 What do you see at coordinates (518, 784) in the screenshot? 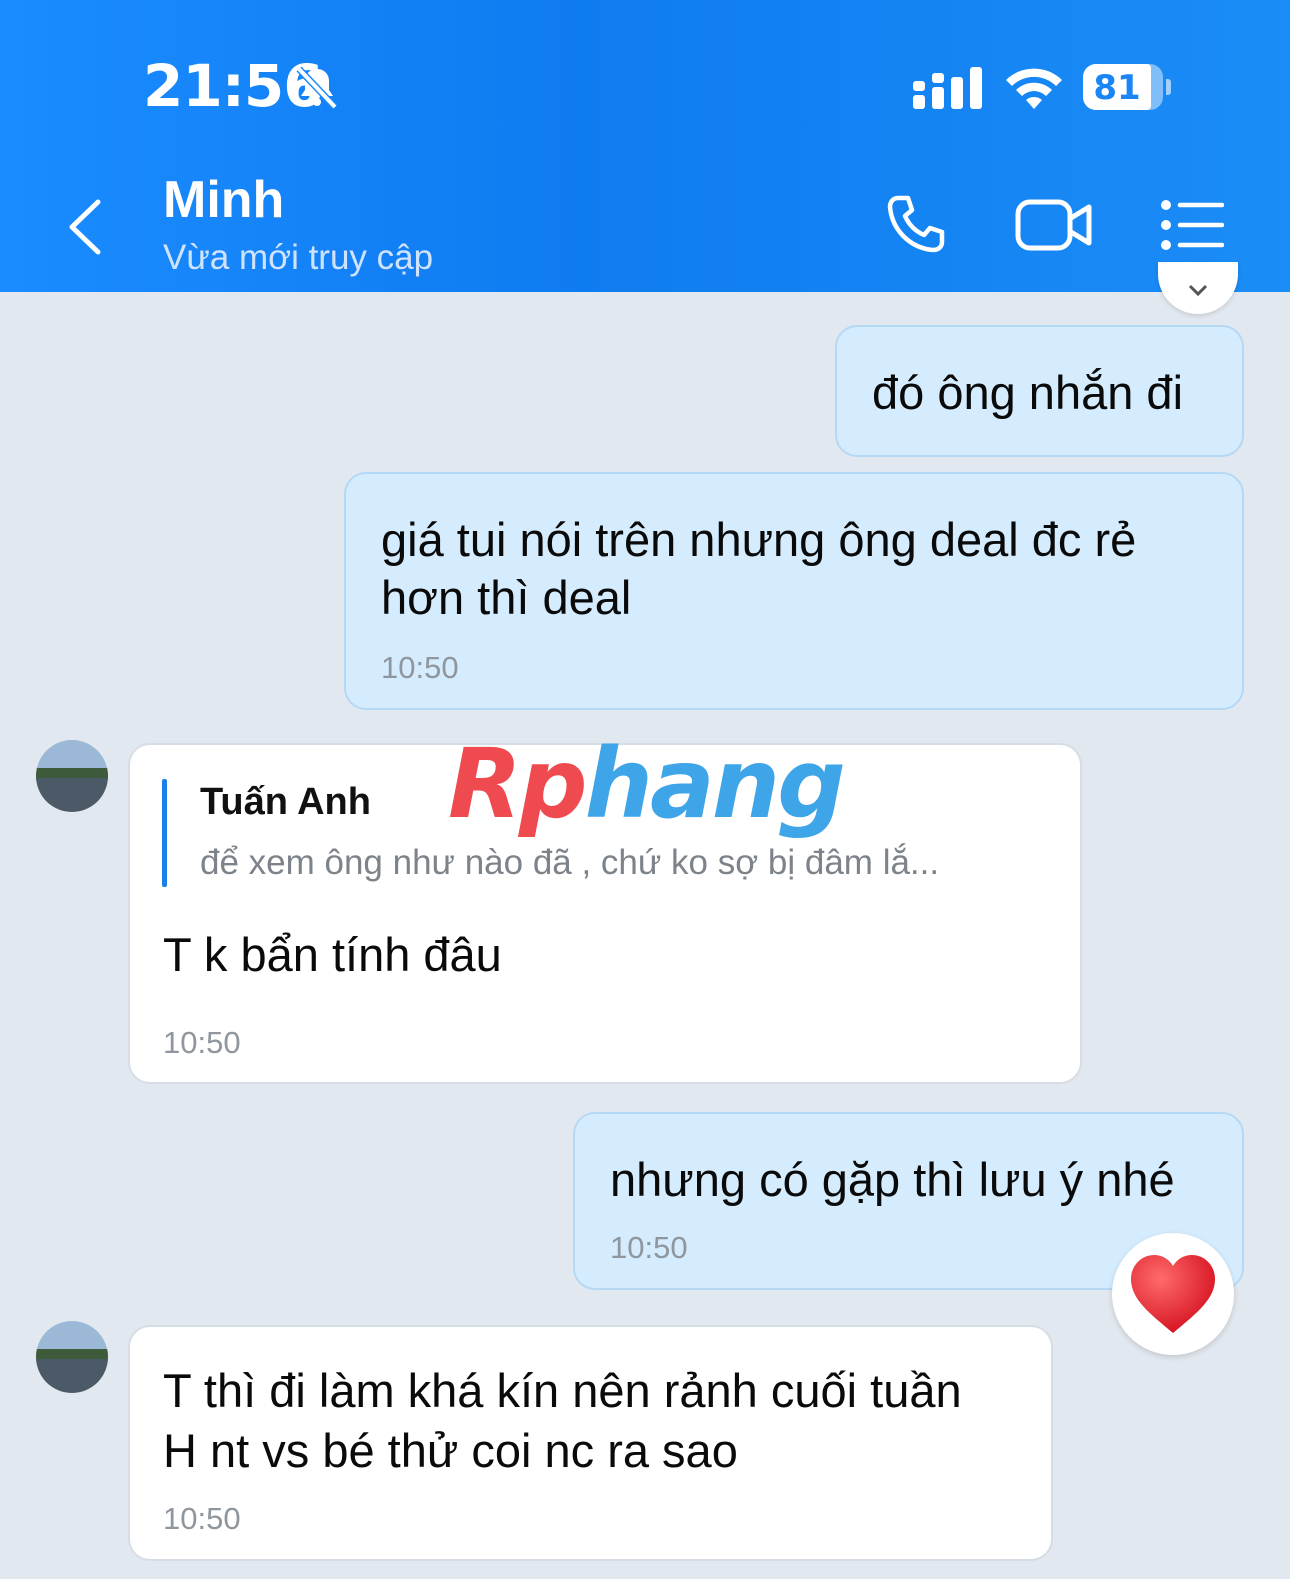
I see `watermark-part-1: Rp` at bounding box center [518, 784].